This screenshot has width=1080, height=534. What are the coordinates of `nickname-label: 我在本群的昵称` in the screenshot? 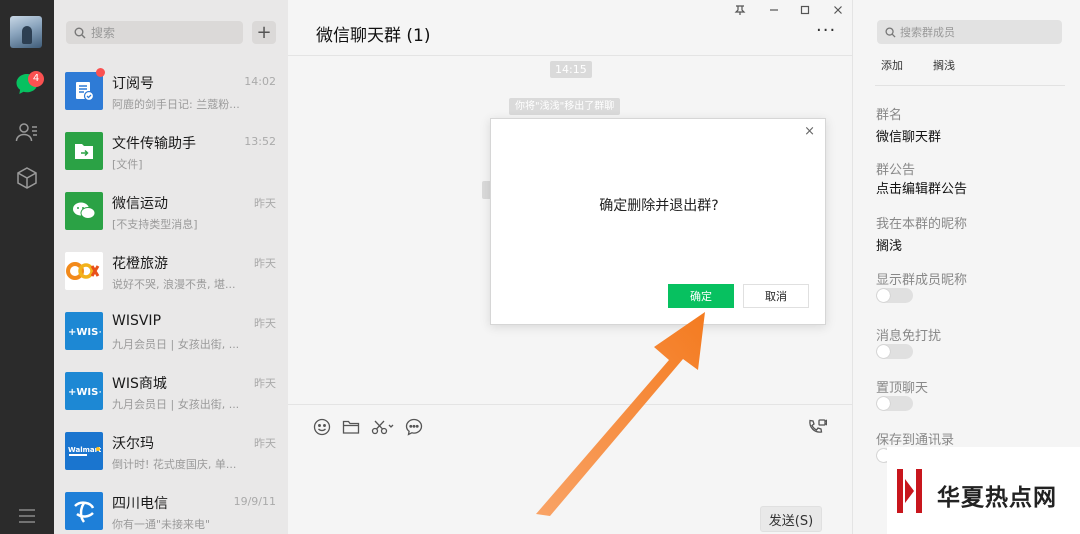 It's located at (922, 224).